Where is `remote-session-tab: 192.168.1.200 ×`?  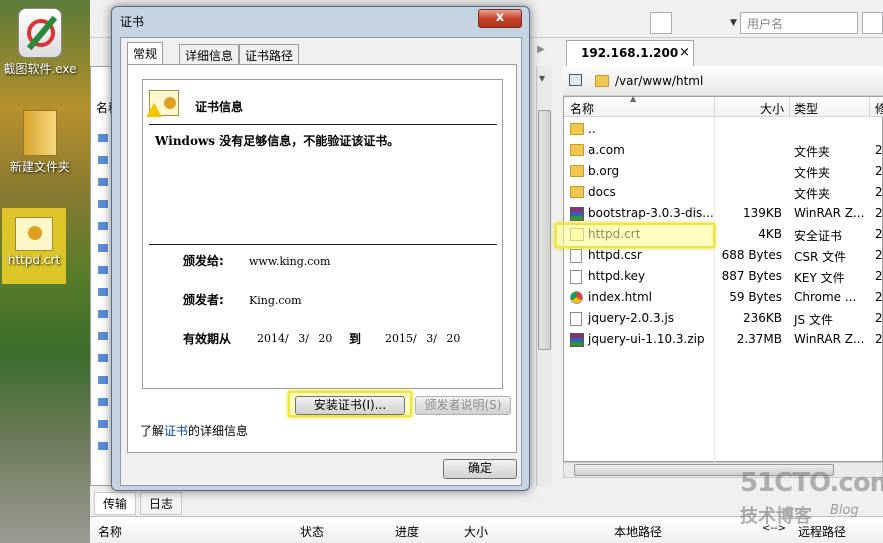 remote-session-tab: 192.168.1.200 × is located at coordinates (630, 53).